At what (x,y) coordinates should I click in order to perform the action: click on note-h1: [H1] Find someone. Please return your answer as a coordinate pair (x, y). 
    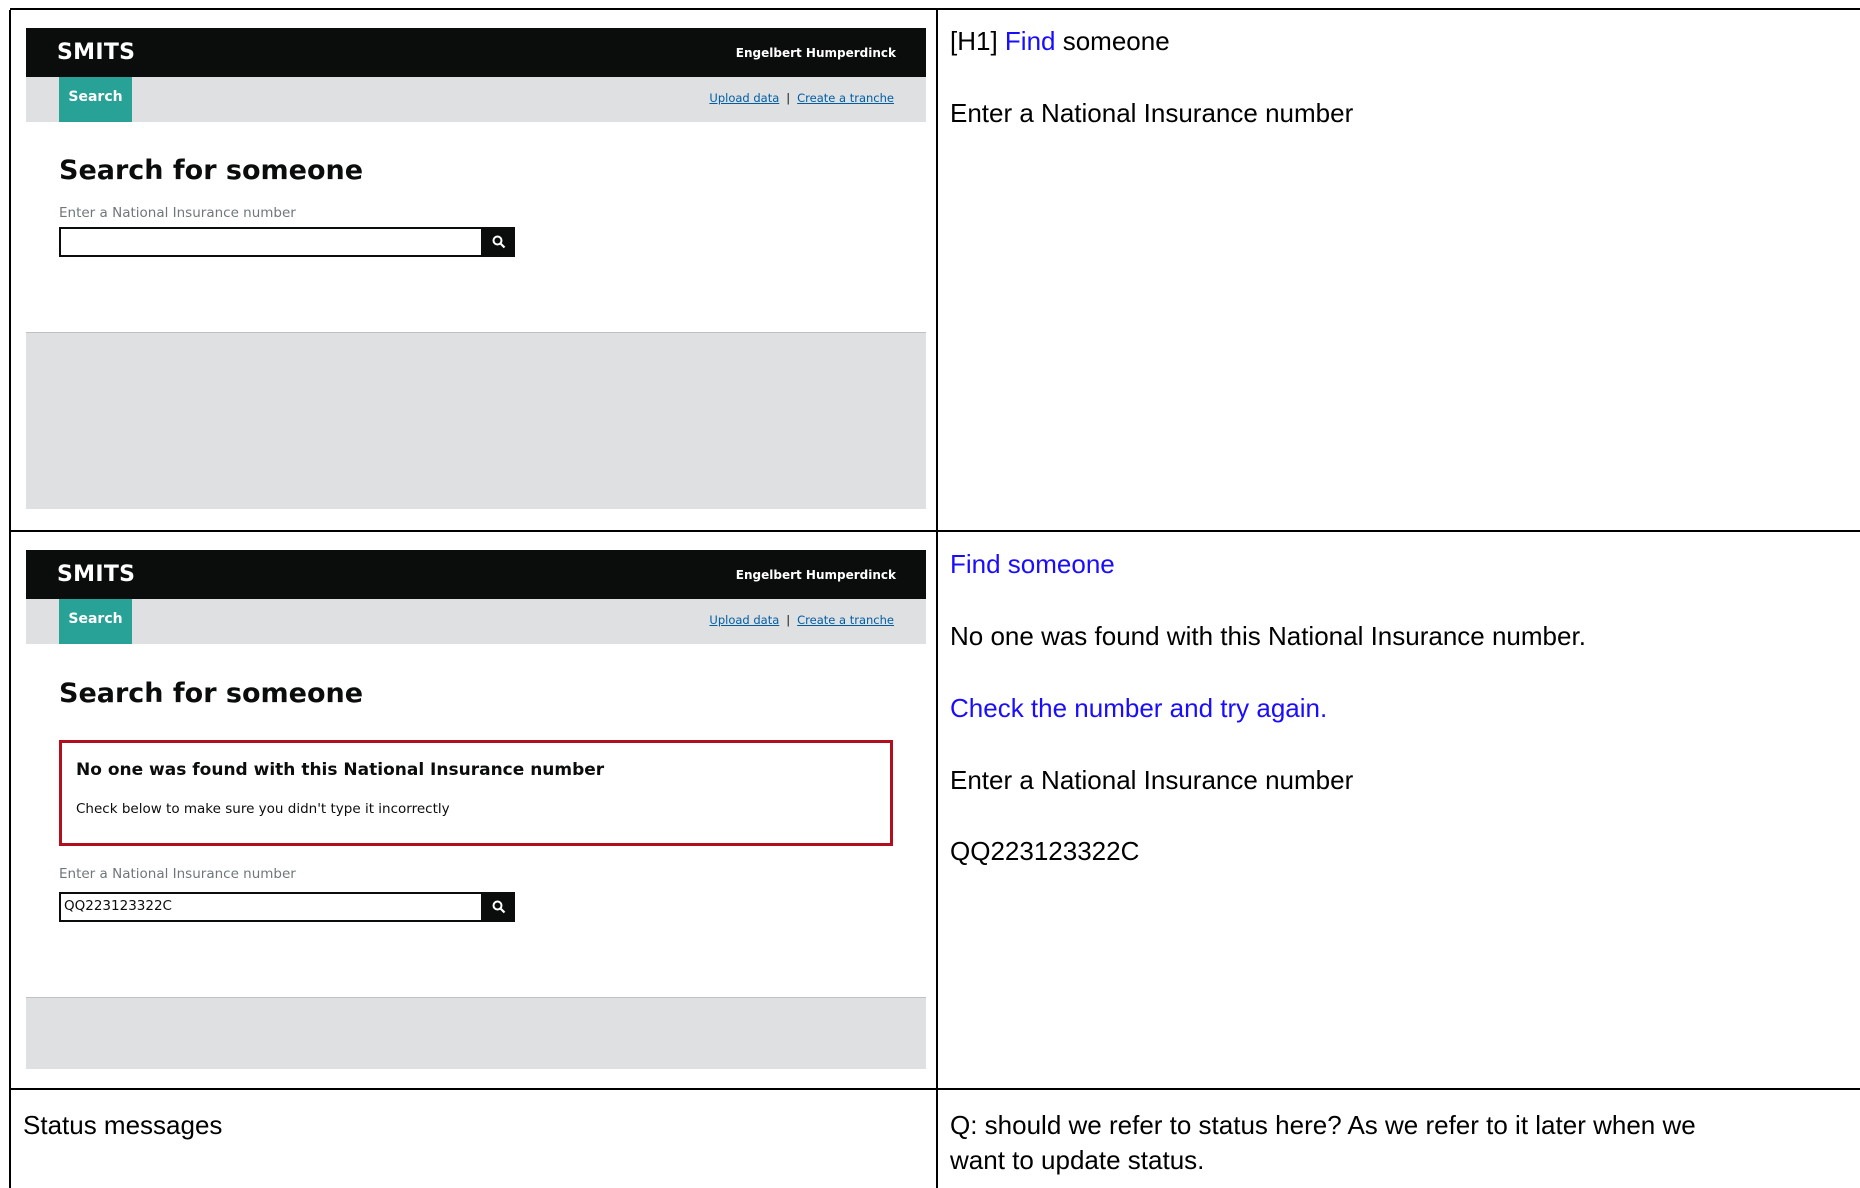
    Looking at the image, I should click on (1060, 41).